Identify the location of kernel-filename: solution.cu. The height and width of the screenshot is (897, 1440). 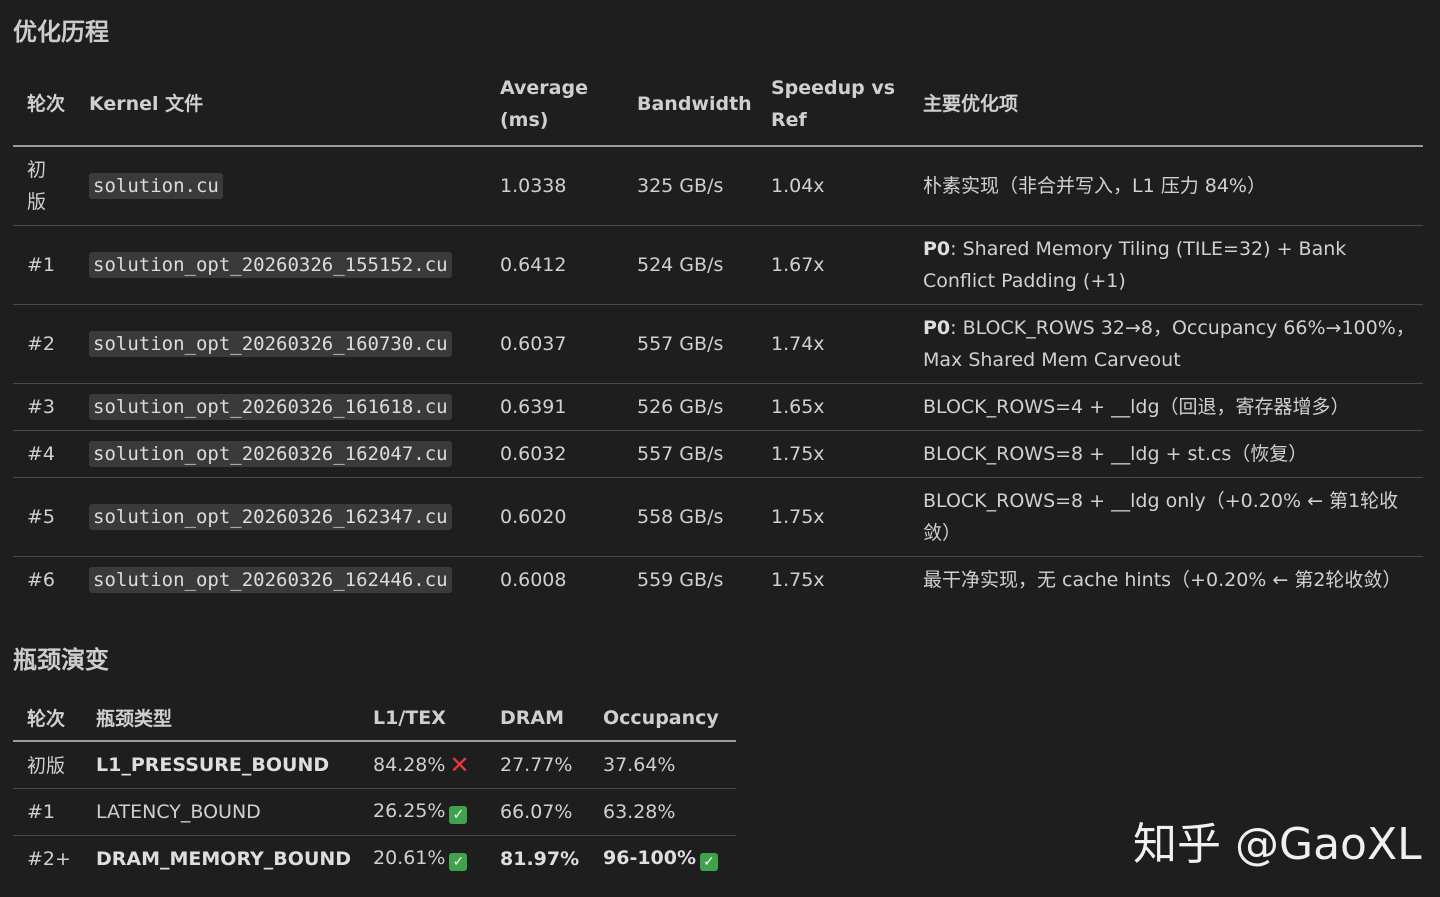
(156, 185).